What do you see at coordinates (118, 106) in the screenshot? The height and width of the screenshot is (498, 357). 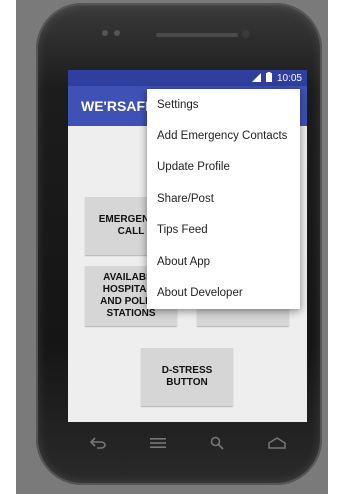 I see `app-title: WE'RSAFE` at bounding box center [118, 106].